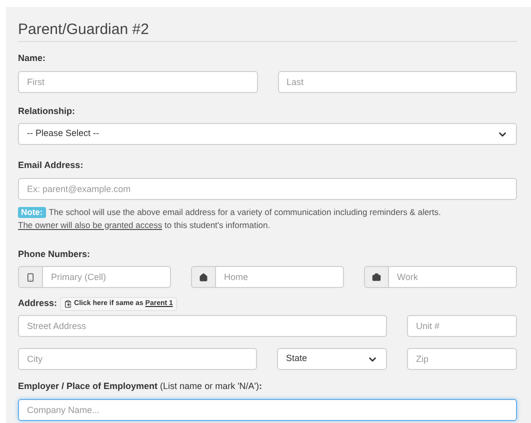  What do you see at coordinates (202, 326) in the screenshot?
I see `street-field: Street Address` at bounding box center [202, 326].